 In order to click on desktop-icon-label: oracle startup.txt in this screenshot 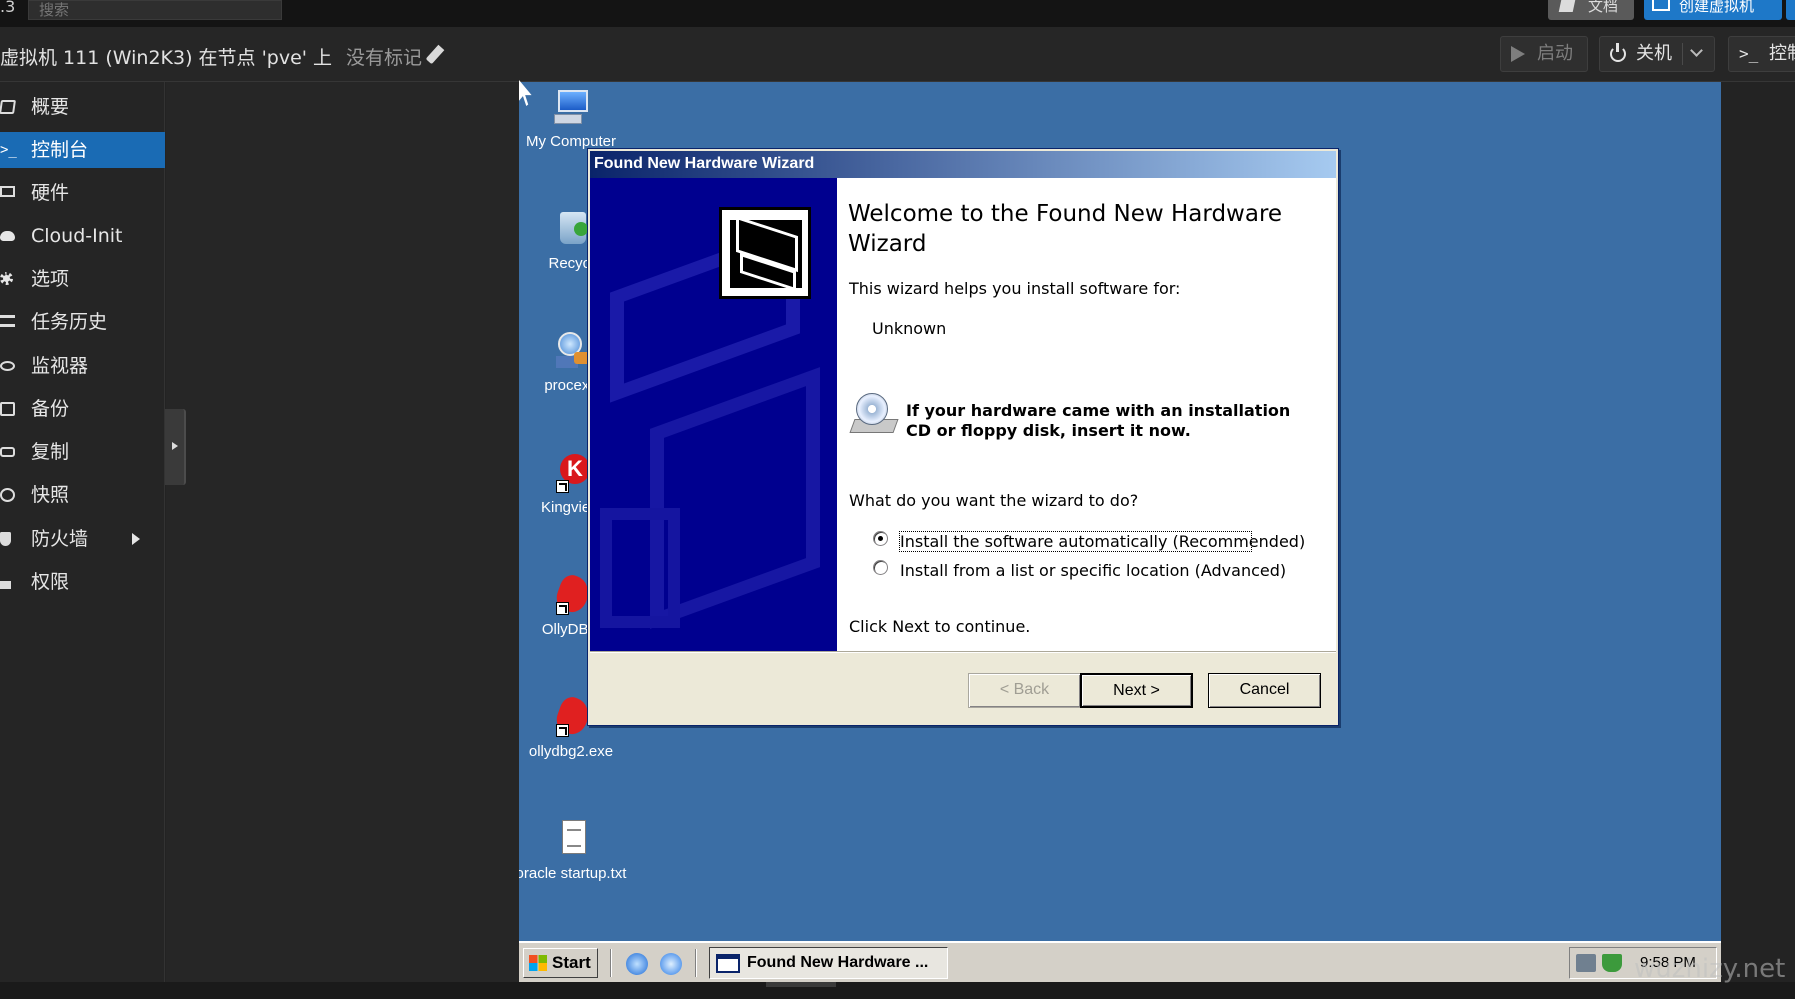, I will do `click(573, 873)`.